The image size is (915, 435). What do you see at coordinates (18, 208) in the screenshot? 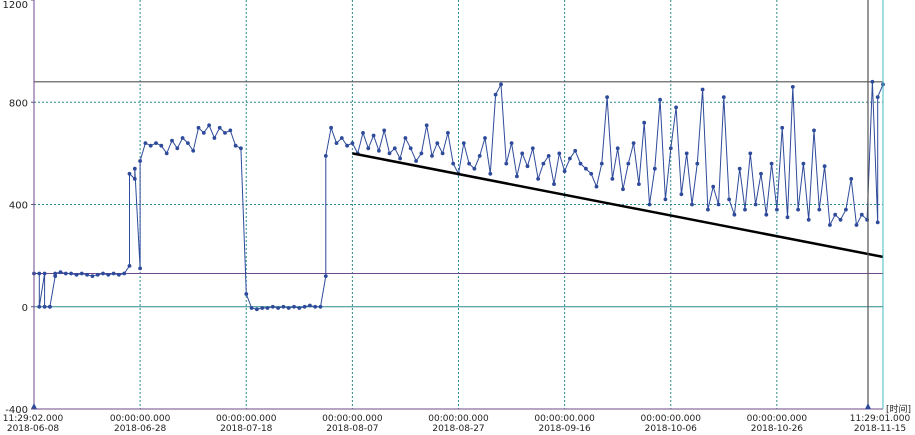
I see `y-axis-ticks: 12008004000-400` at bounding box center [18, 208].